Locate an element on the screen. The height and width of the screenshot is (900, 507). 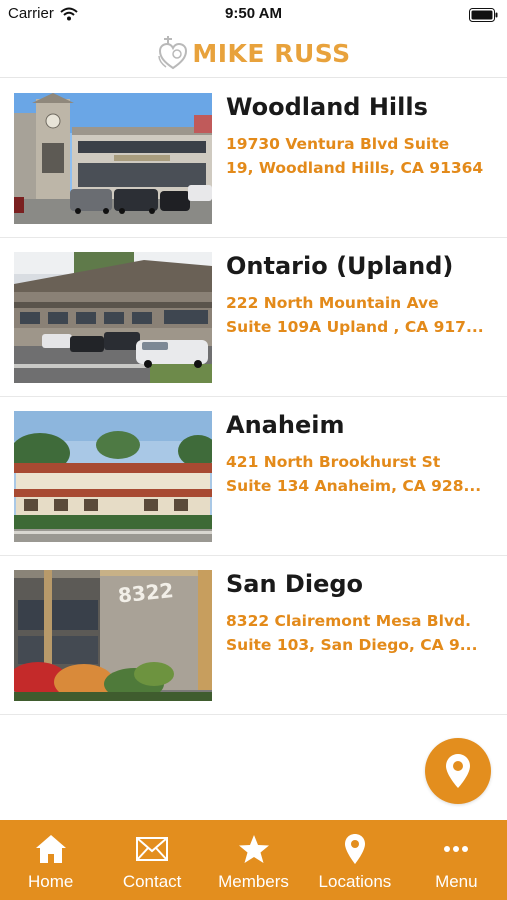
location-name: Anaheim is located at coordinates (285, 425).